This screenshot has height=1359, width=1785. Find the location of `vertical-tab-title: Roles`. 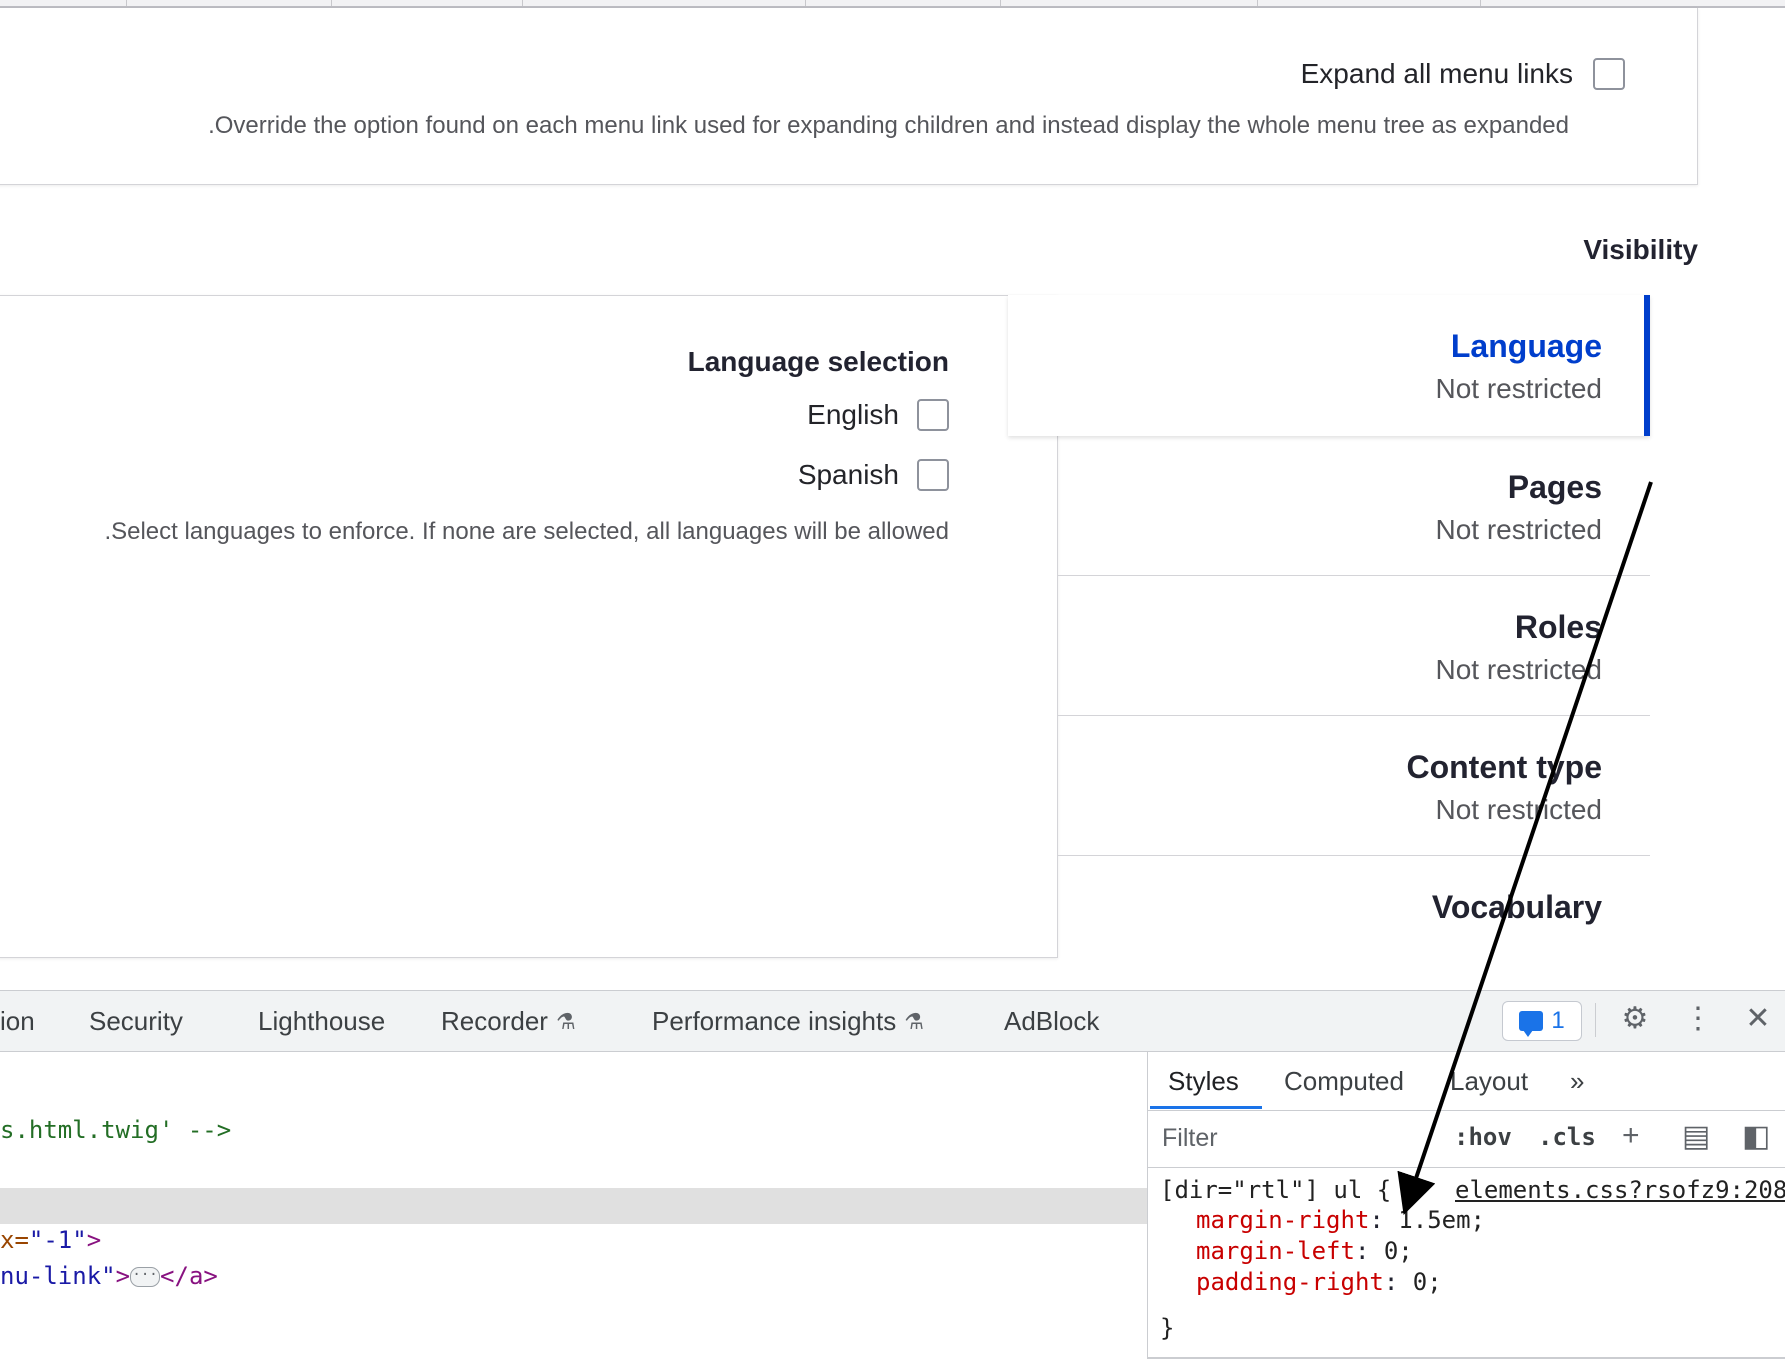

vertical-tab-title: Roles is located at coordinates (1558, 627).